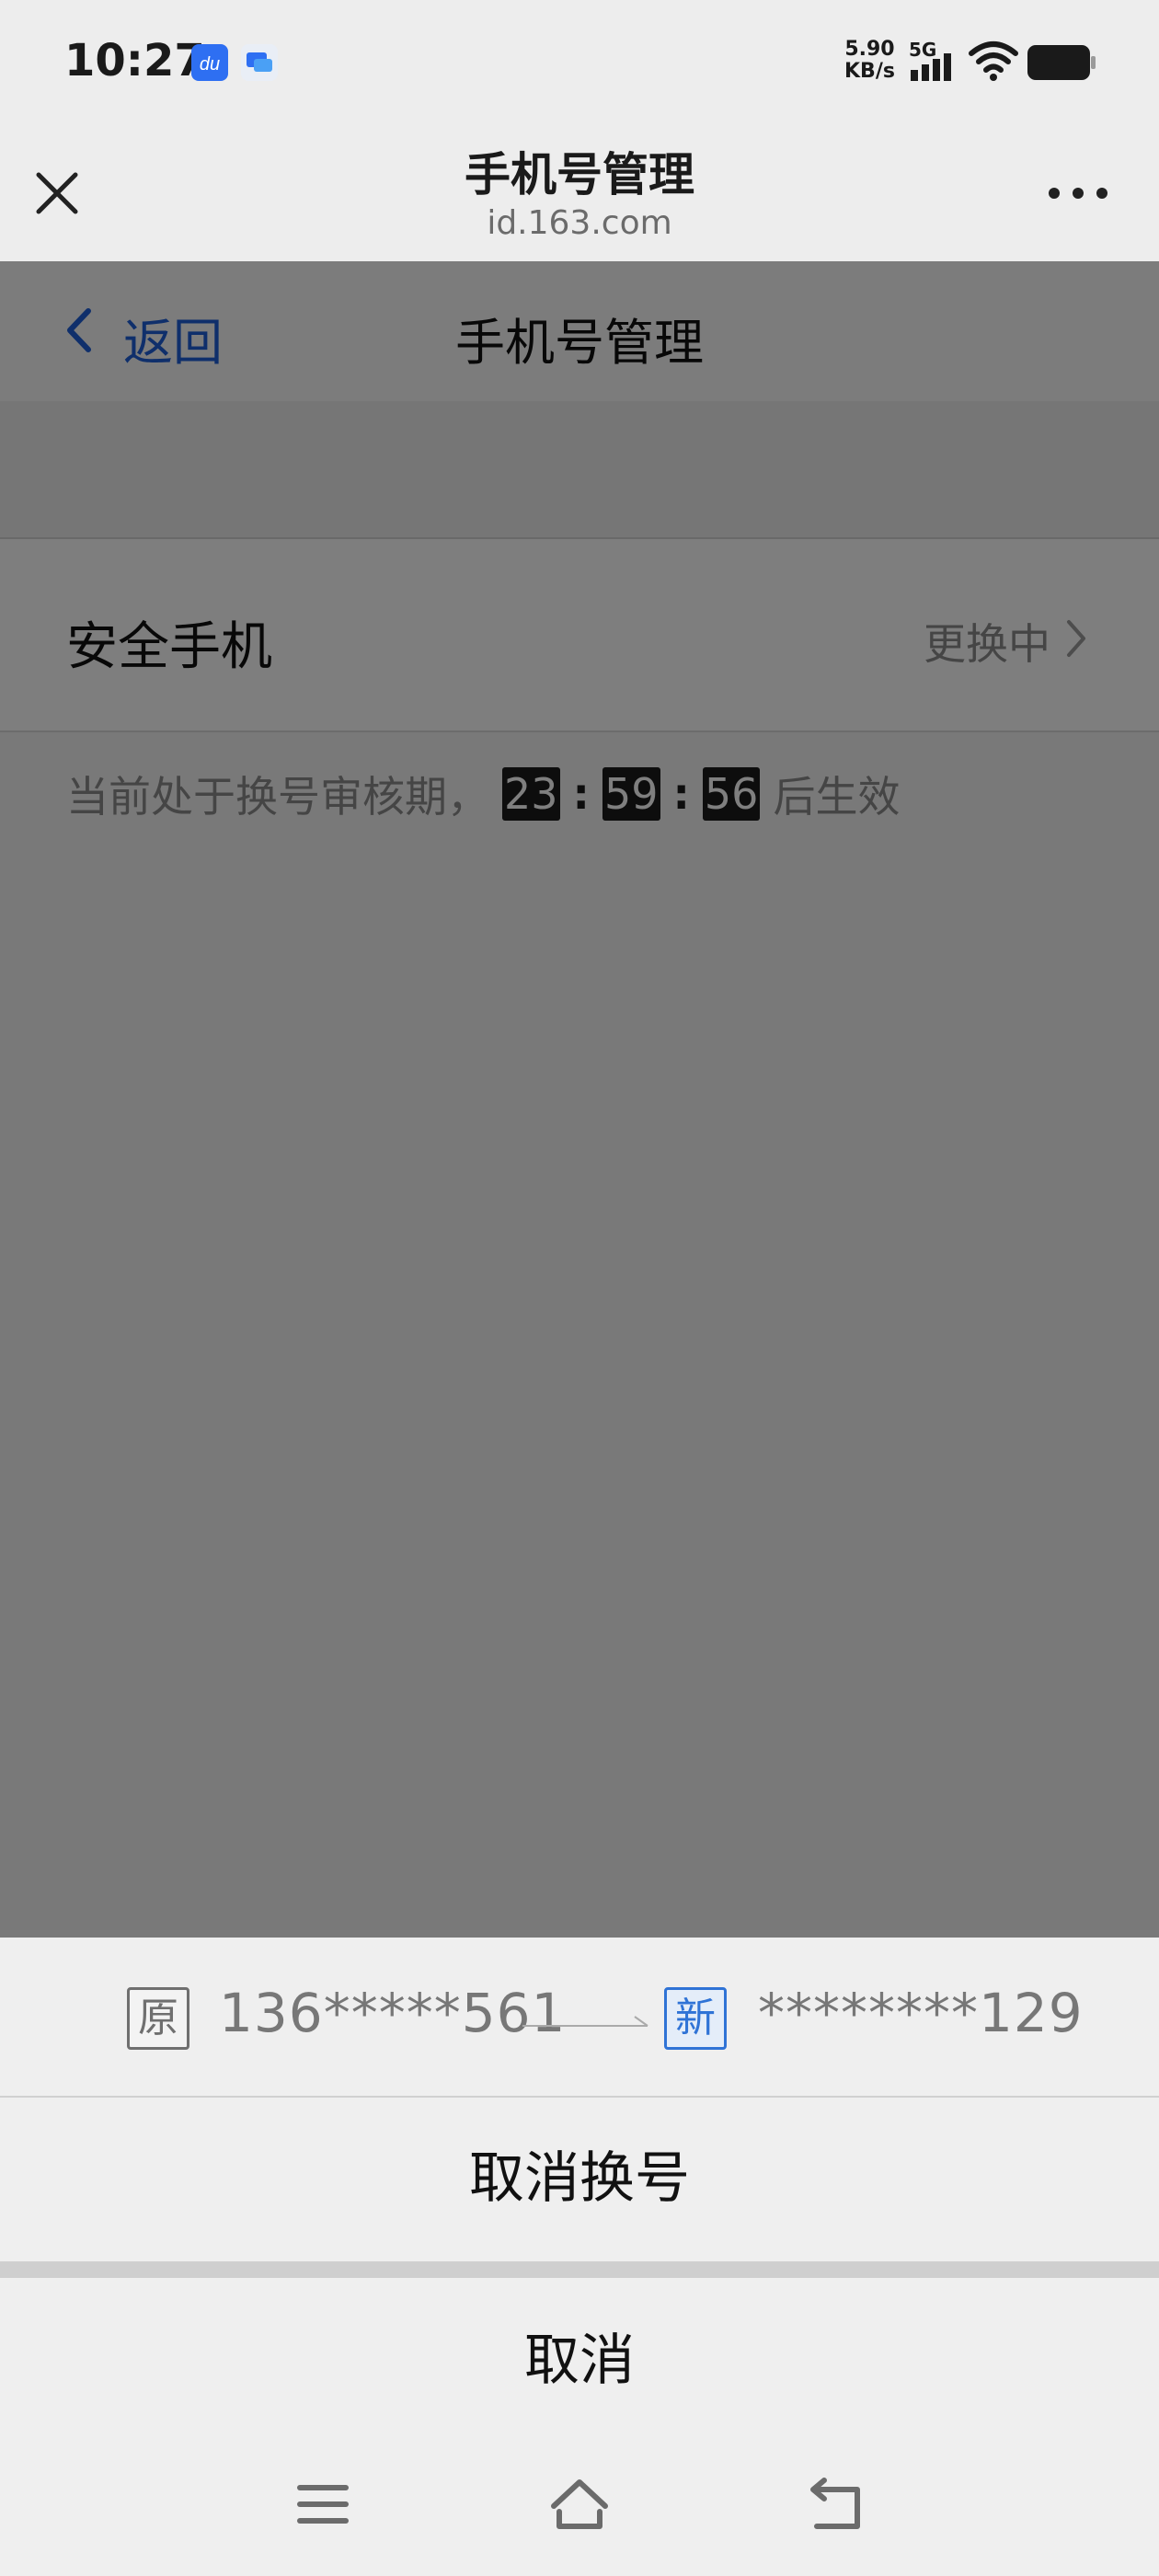 This screenshot has height=2576, width=1159. Describe the element at coordinates (695, 2018) in the screenshot. I see `new-tag: 新` at that location.